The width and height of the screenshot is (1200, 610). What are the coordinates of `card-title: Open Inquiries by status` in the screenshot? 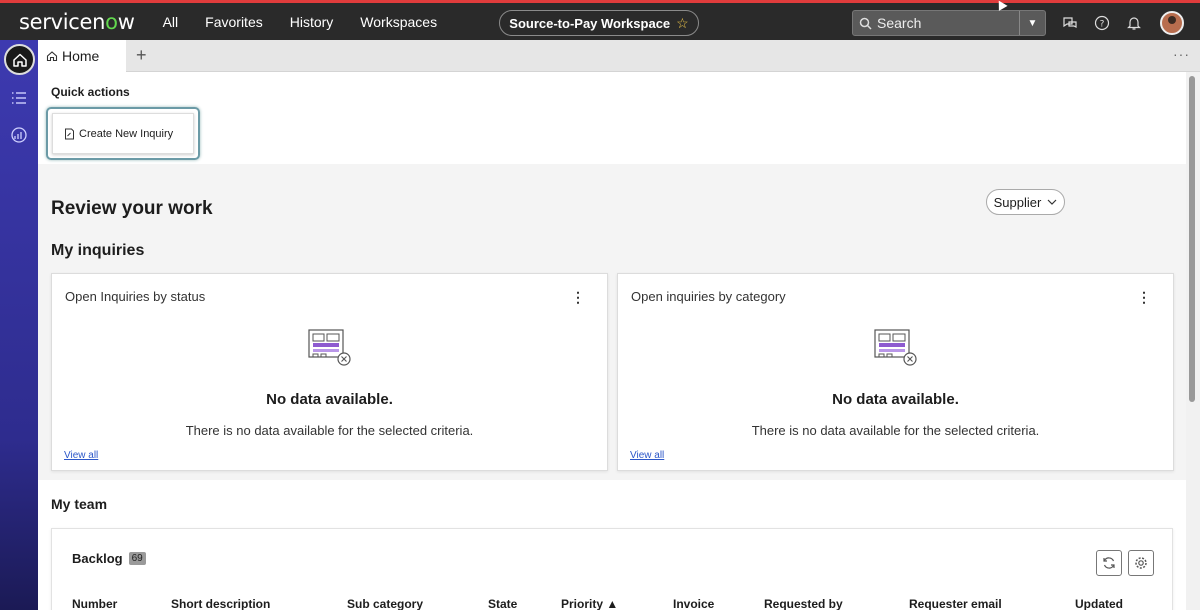 It's located at (135, 296).